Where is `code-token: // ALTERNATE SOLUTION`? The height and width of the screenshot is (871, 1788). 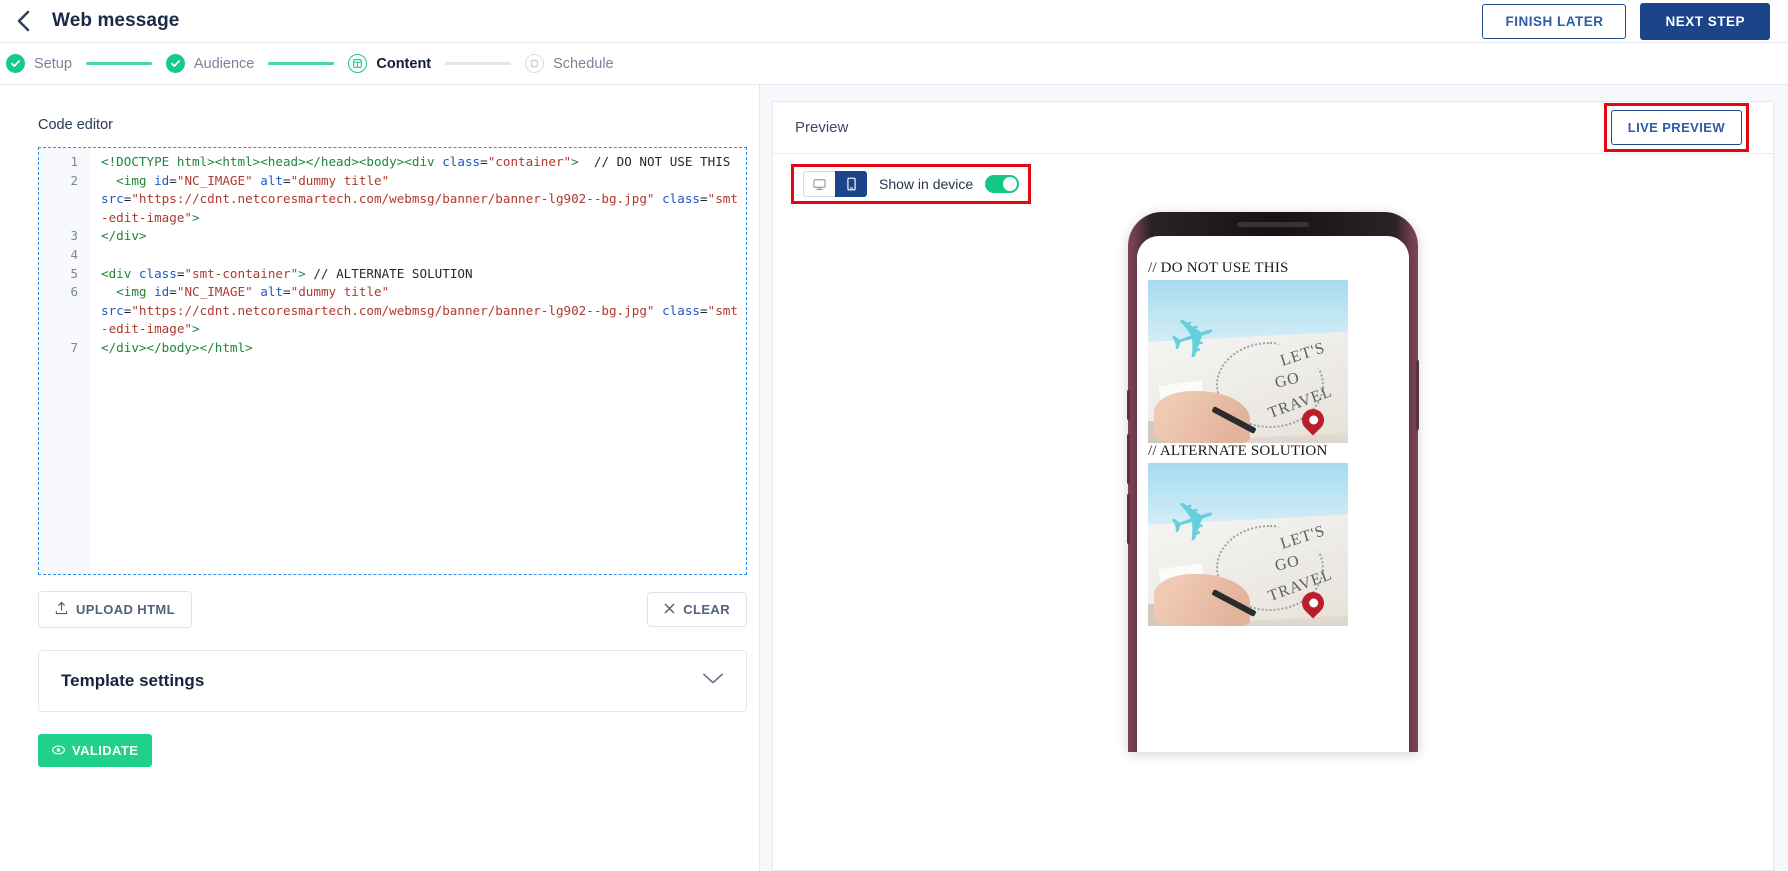
code-token: // ALTERNATE SOLUTION is located at coordinates (389, 273).